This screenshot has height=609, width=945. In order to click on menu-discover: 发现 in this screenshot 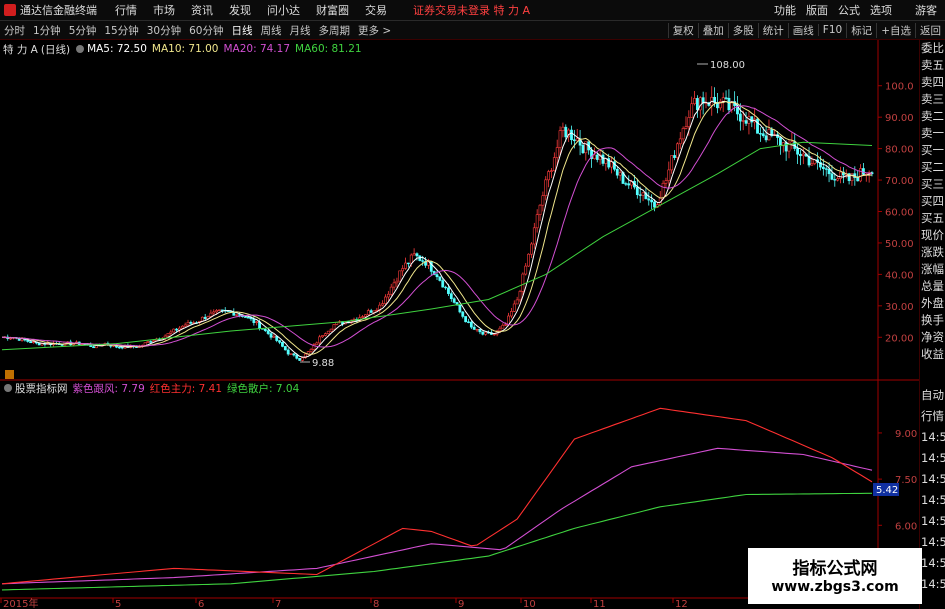, I will do `click(240, 10)`.